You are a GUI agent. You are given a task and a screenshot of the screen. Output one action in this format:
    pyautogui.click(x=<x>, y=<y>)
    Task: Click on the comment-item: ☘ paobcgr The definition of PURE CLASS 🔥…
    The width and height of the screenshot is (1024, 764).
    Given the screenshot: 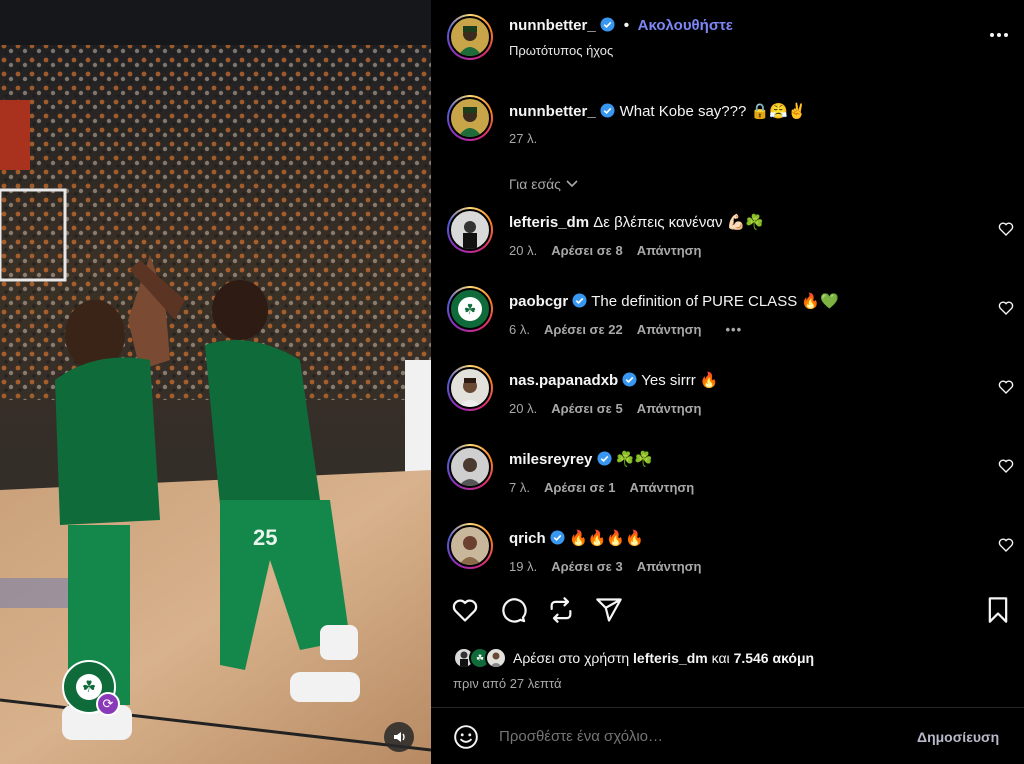 What is the action you would take?
    pyautogui.click(x=727, y=325)
    